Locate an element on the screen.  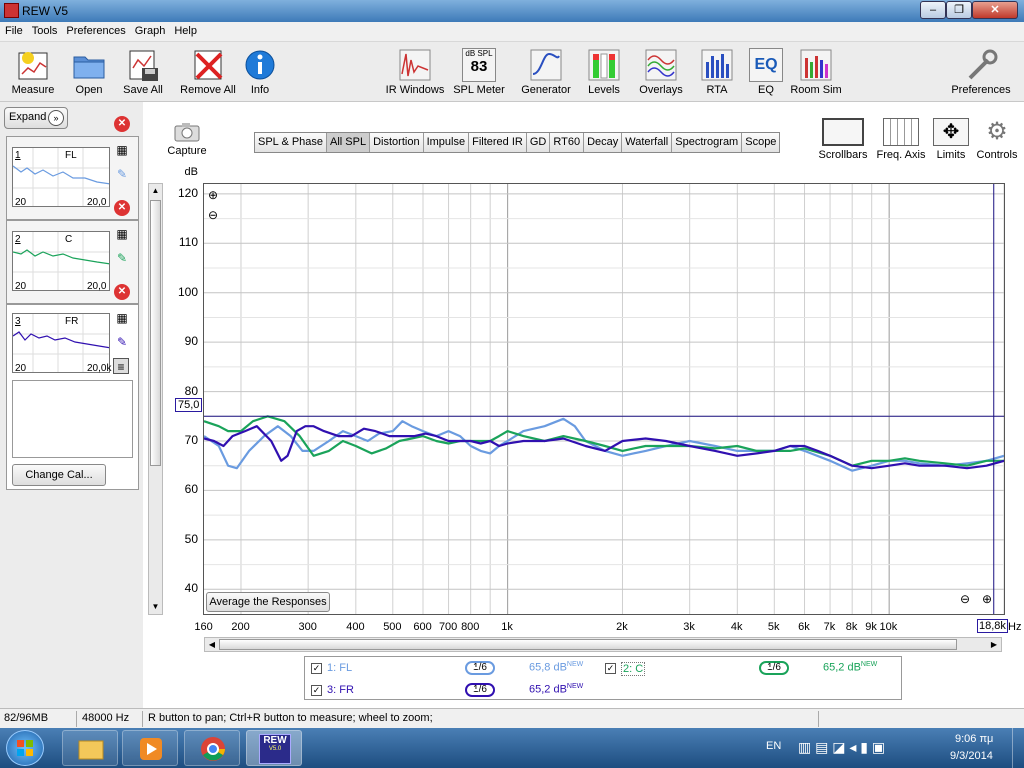
menu-help: Help is located at coordinates (185, 29).